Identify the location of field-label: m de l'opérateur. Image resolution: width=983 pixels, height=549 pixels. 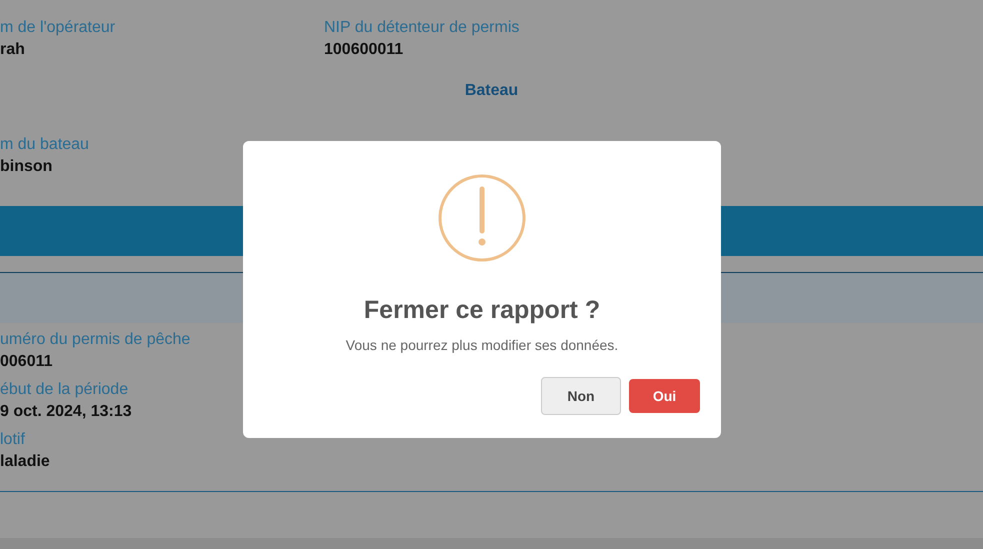
(58, 28).